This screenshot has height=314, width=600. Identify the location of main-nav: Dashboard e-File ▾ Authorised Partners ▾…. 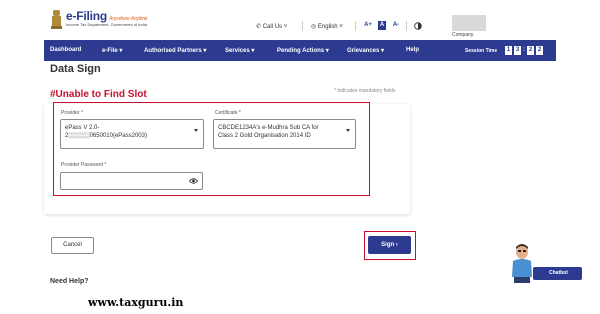
(300, 50).